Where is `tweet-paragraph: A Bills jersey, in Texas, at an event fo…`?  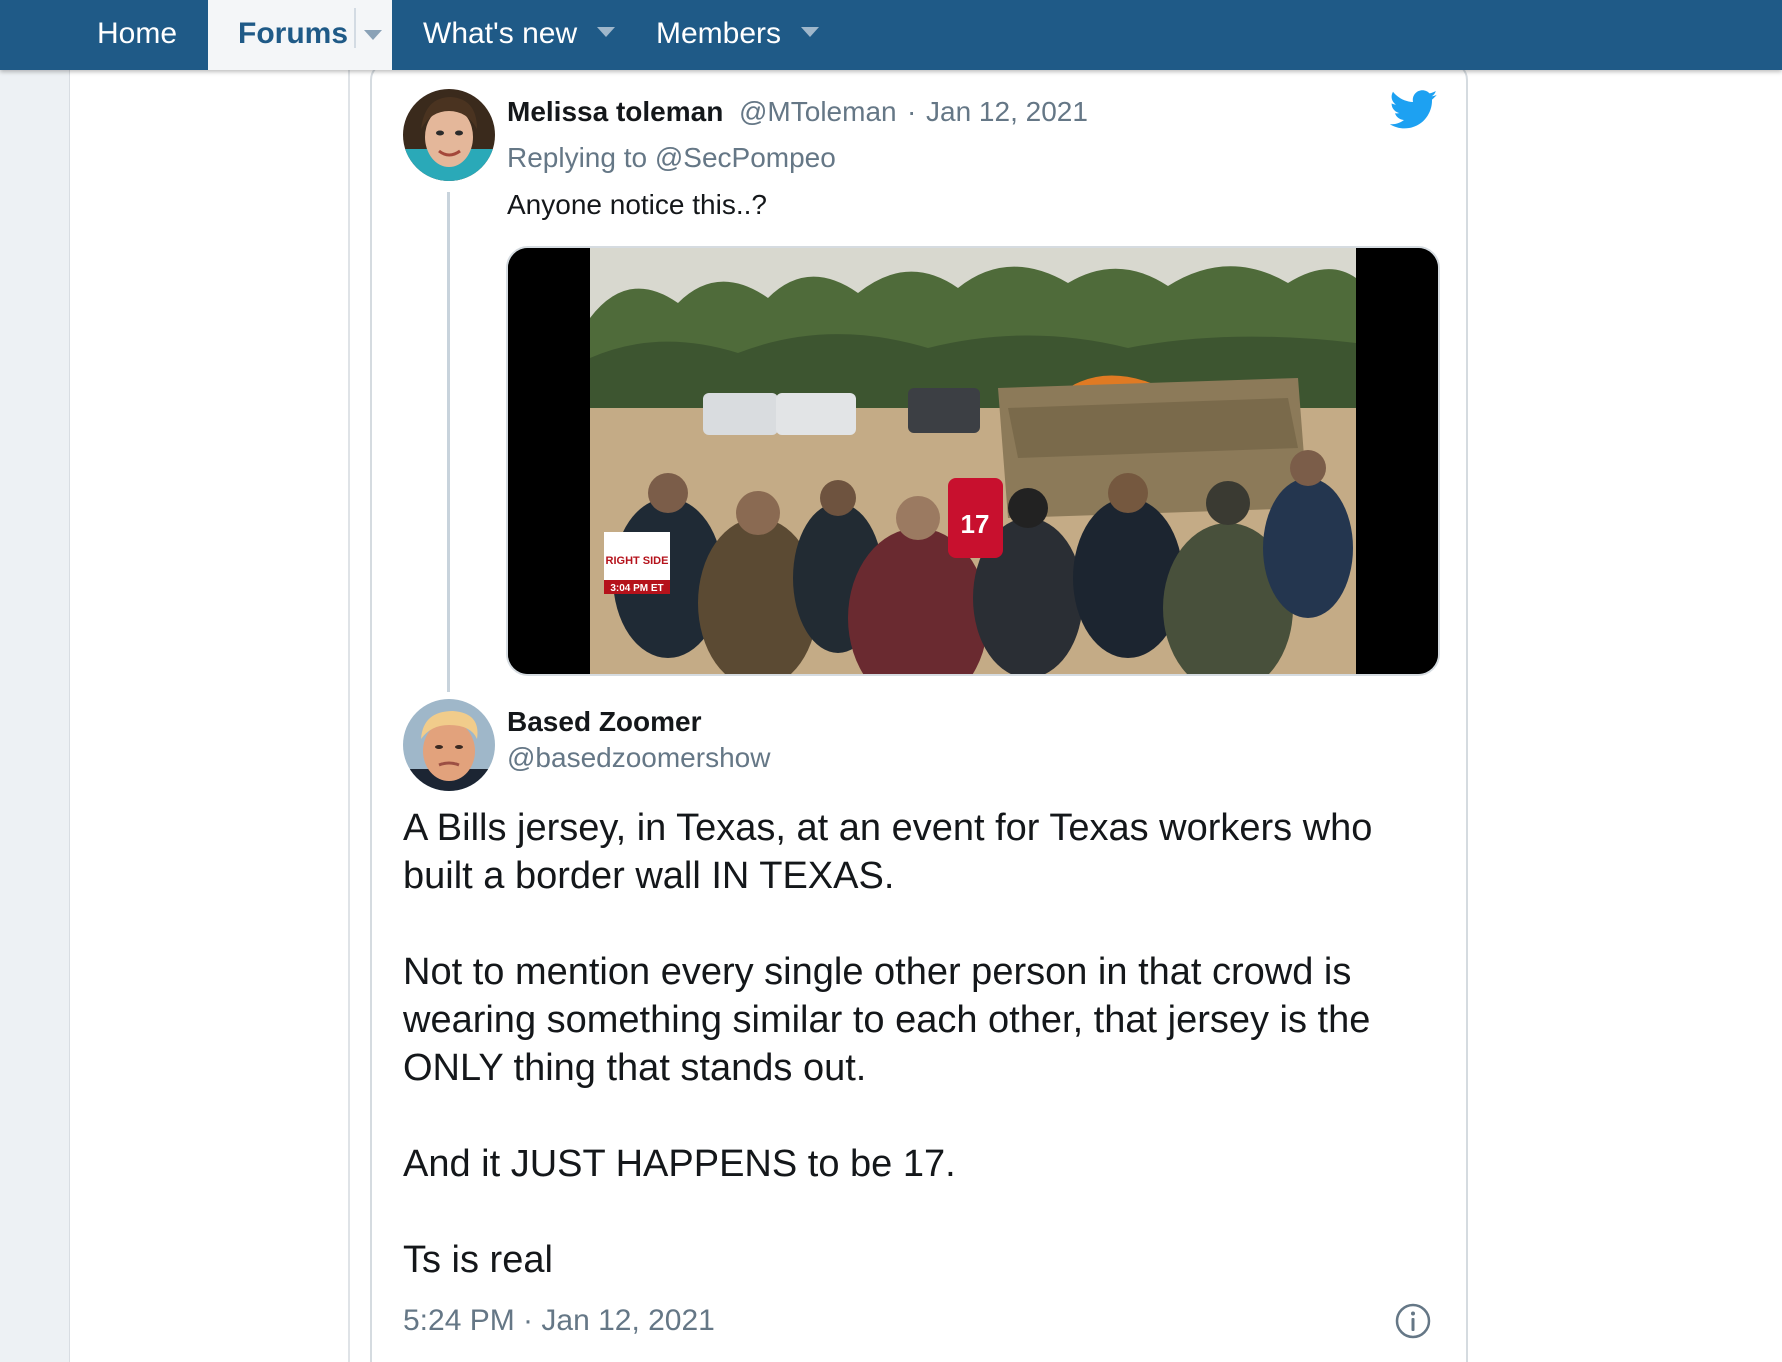 tweet-paragraph: A Bills jersey, in Texas, at an event fo… is located at coordinates (888, 852).